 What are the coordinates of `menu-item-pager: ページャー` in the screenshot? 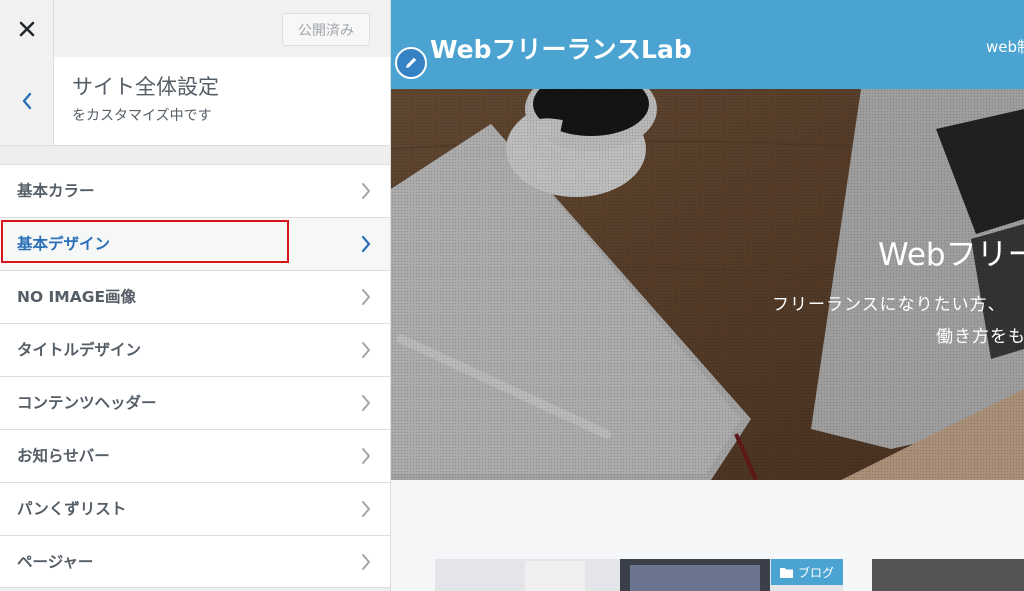 It's located at (195, 561).